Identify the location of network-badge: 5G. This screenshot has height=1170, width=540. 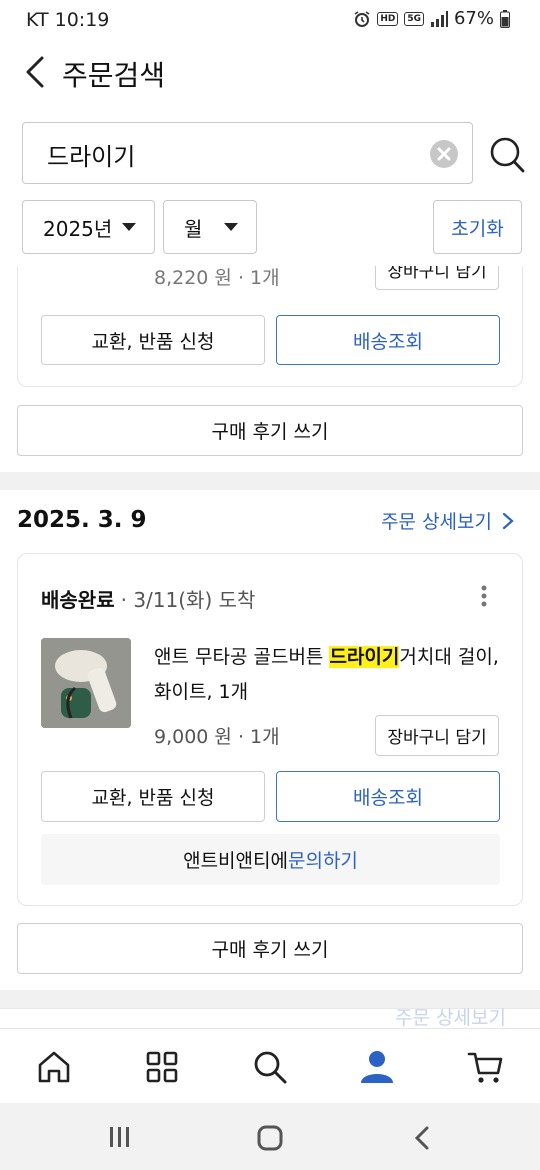
(414, 18).